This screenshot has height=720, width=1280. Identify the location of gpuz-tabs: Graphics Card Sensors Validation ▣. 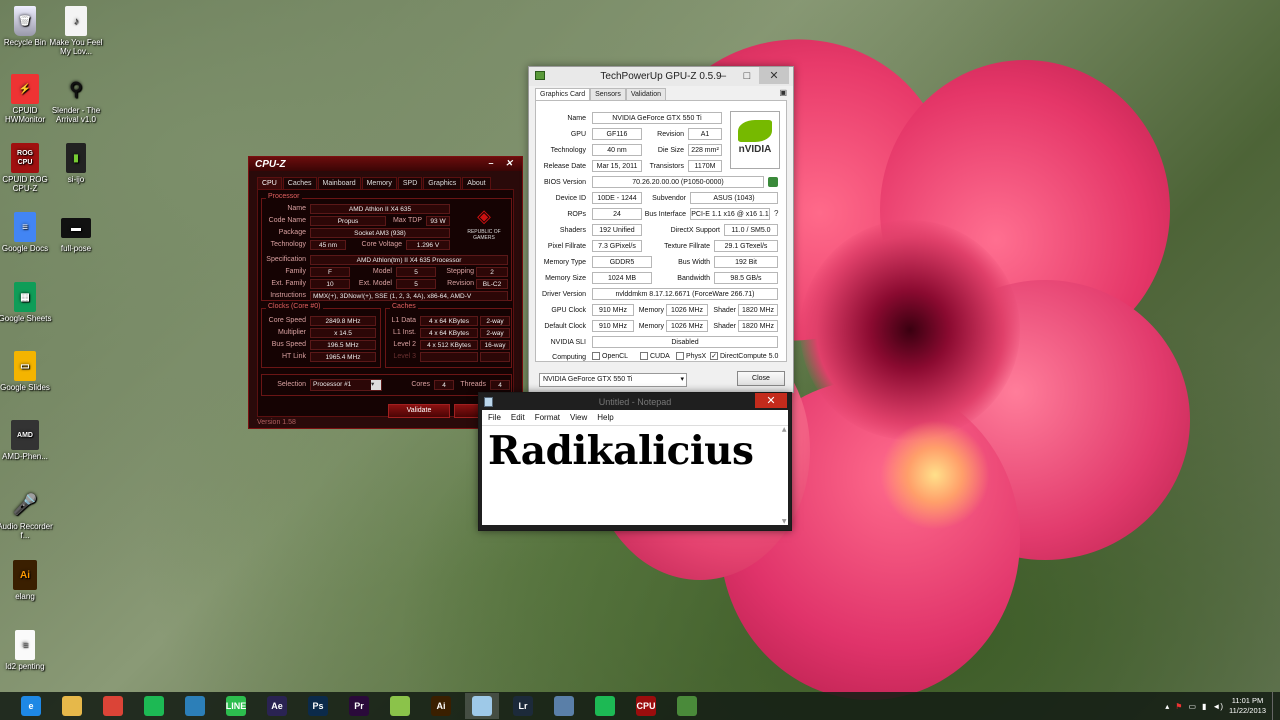
(661, 93).